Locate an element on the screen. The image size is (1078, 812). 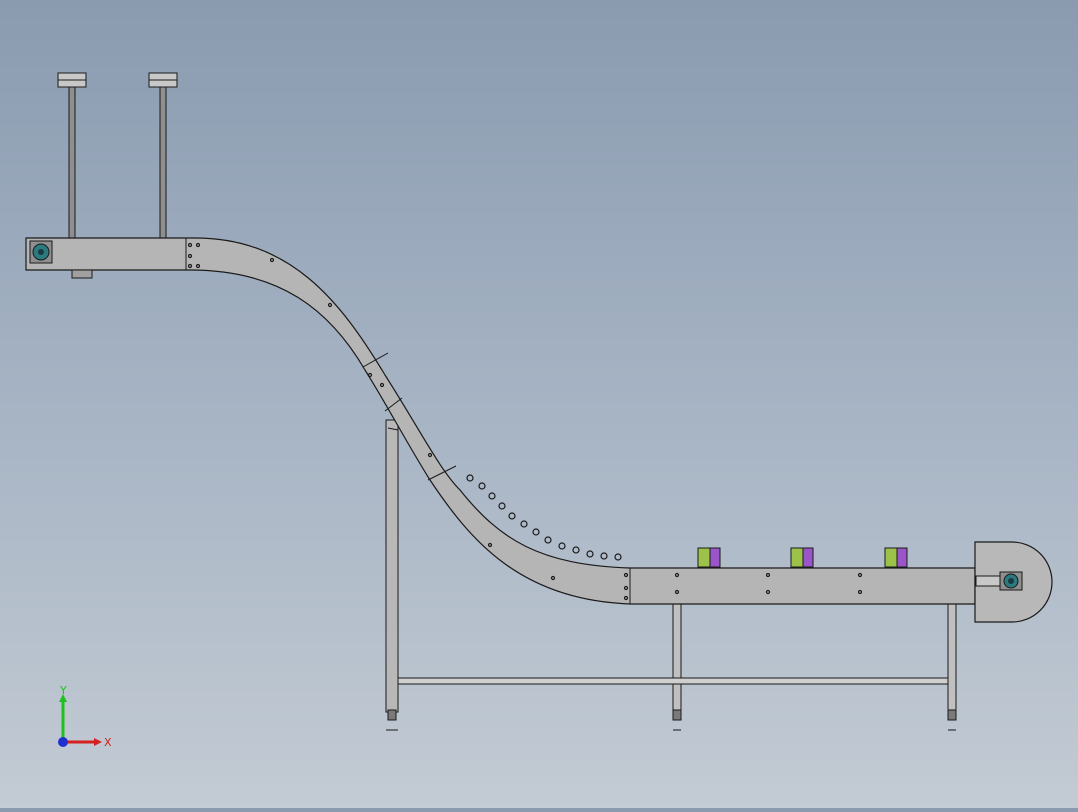
axis-triad: Y X is located at coordinates (85, 717).